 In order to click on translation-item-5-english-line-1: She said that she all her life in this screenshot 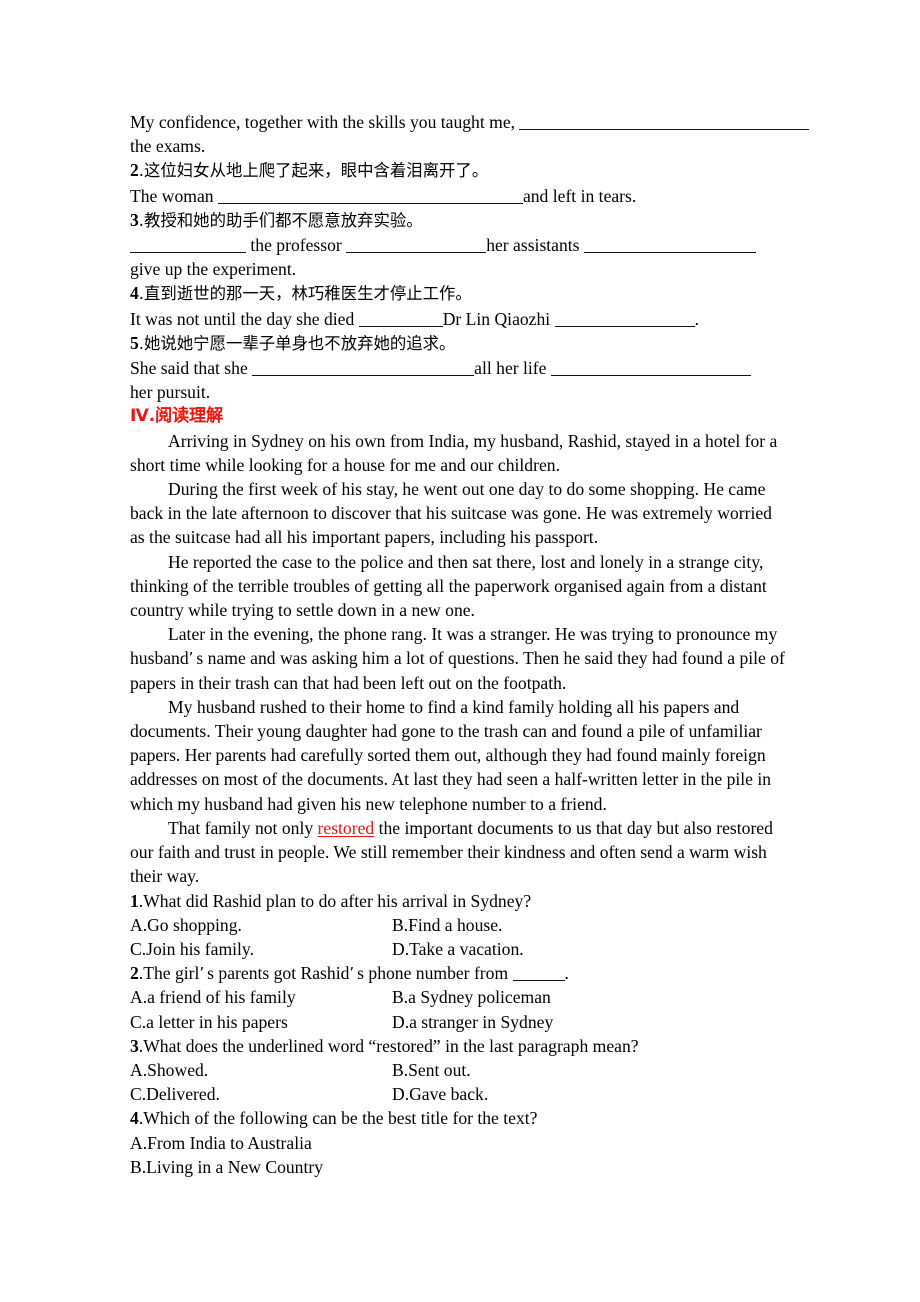, I will do `click(459, 368)`.